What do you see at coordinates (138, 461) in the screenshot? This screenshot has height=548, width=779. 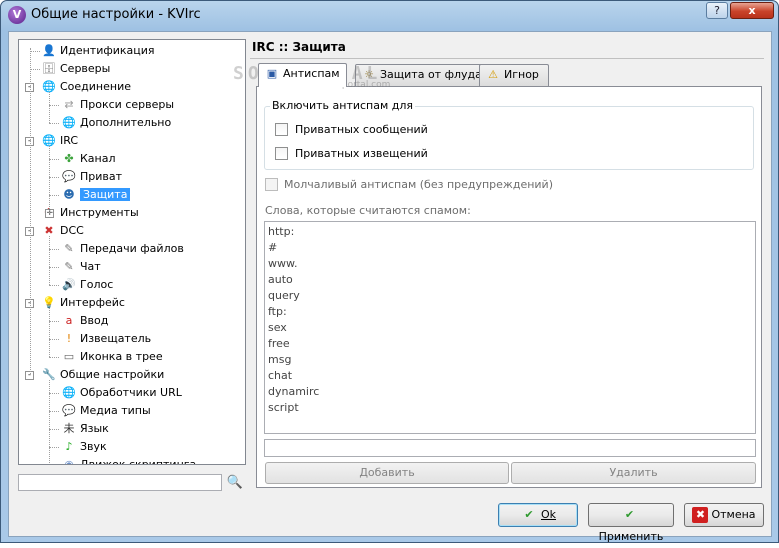 I see `tree-item-label: Движок скриптинга` at bounding box center [138, 461].